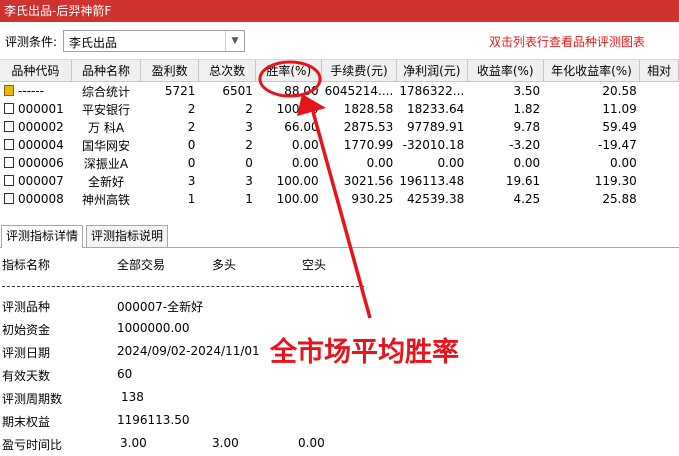 The height and width of the screenshot is (456, 679). Describe the element at coordinates (368, 127) in the screenshot. I see `table-cell: 2875.53` at that location.